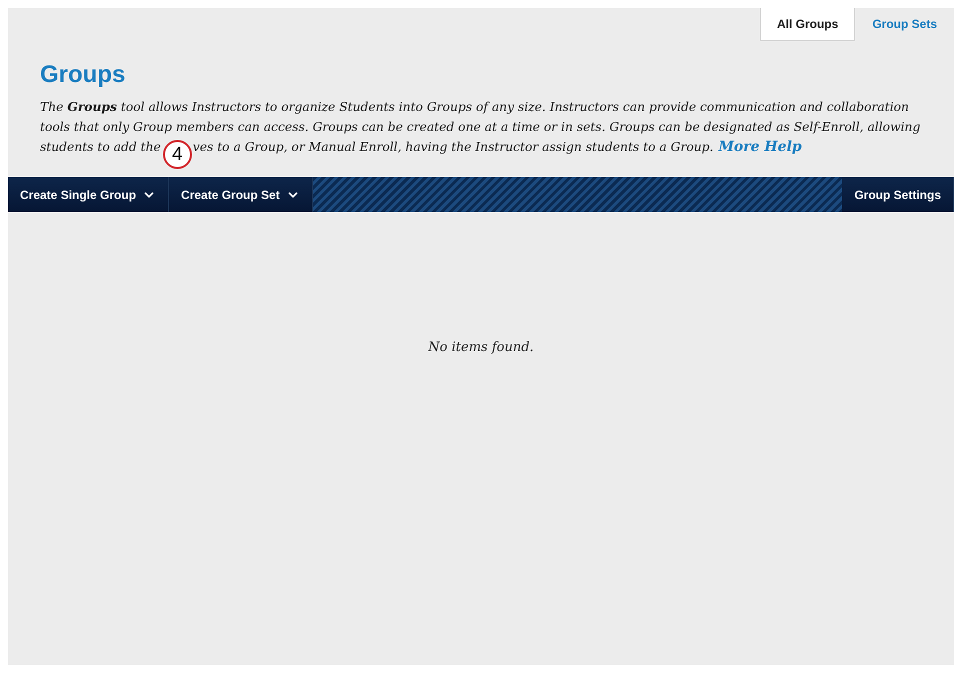 The height and width of the screenshot is (673, 954). I want to click on description-text: The Groups tool allows Instructors to organize Students into Groups of any size. Instructors can provide communication and collaboration, so click(475, 107).